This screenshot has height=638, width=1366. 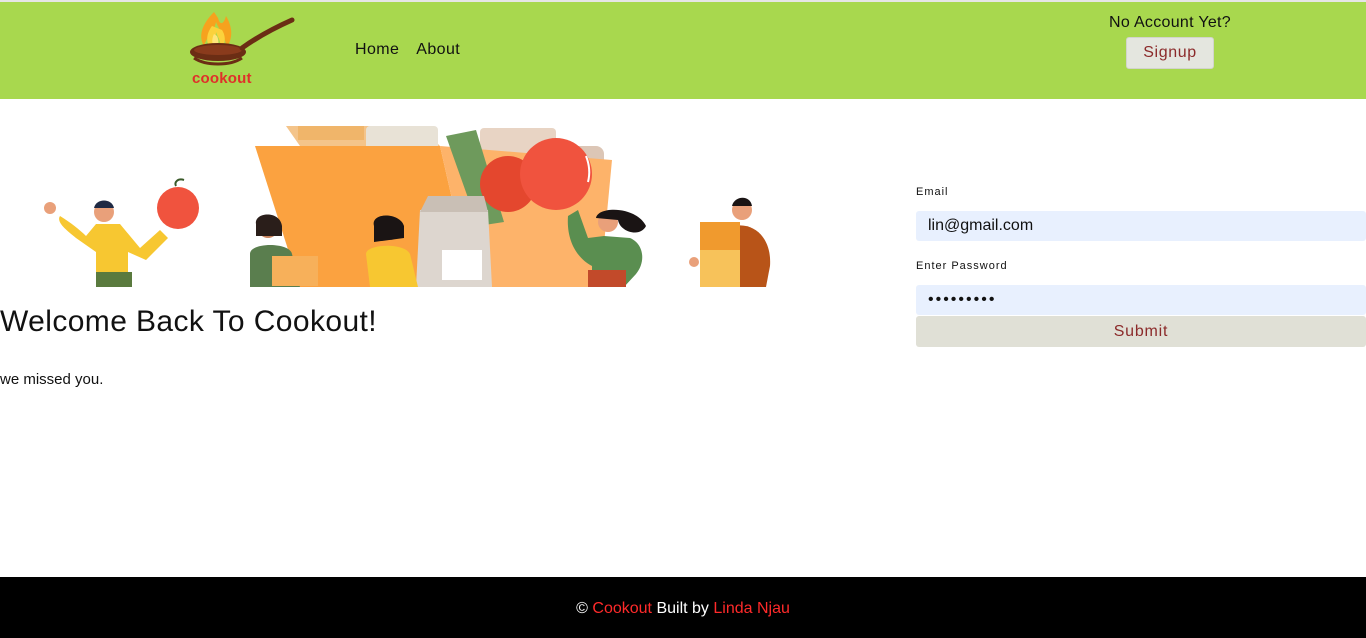 What do you see at coordinates (751, 608) in the screenshot?
I see `footer-author-link: Linda Njau` at bounding box center [751, 608].